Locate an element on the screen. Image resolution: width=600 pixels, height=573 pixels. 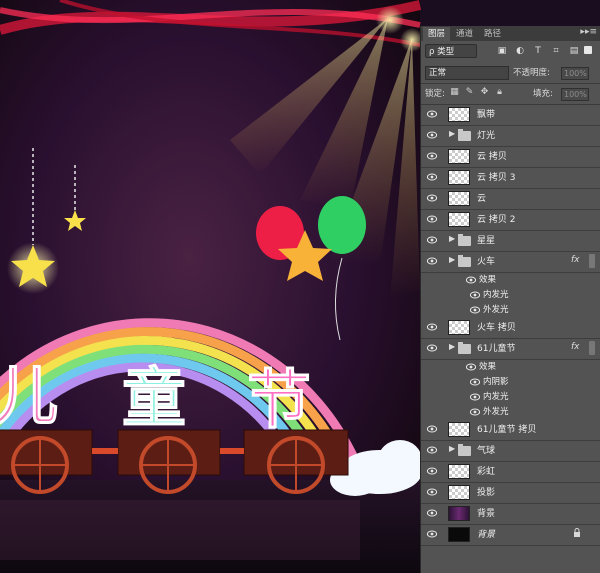
type-filter-icon: T is located at coordinates (538, 51).